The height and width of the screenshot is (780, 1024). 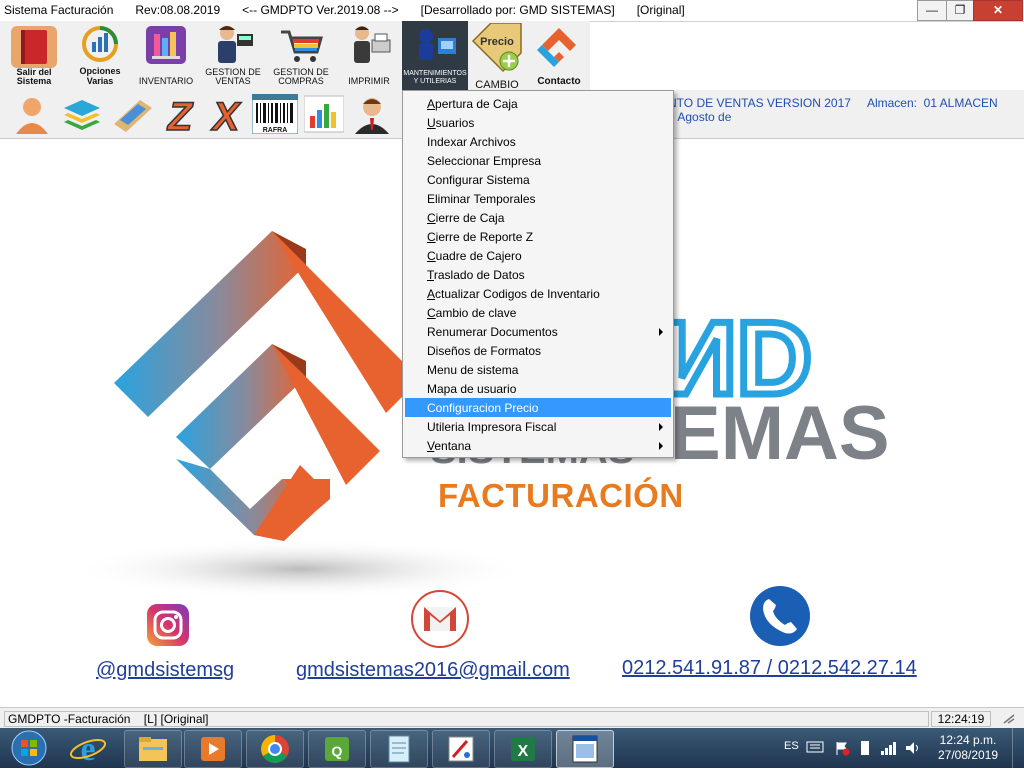 I want to click on menu-item-seleccionar-empresa: Seleccionar Empresa, so click(x=538, y=160).